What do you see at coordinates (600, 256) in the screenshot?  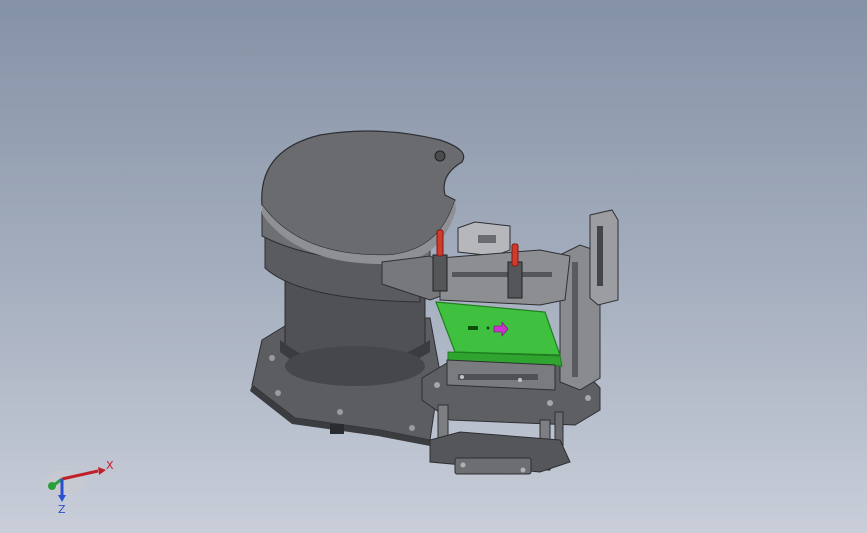 I see `column-slot` at bounding box center [600, 256].